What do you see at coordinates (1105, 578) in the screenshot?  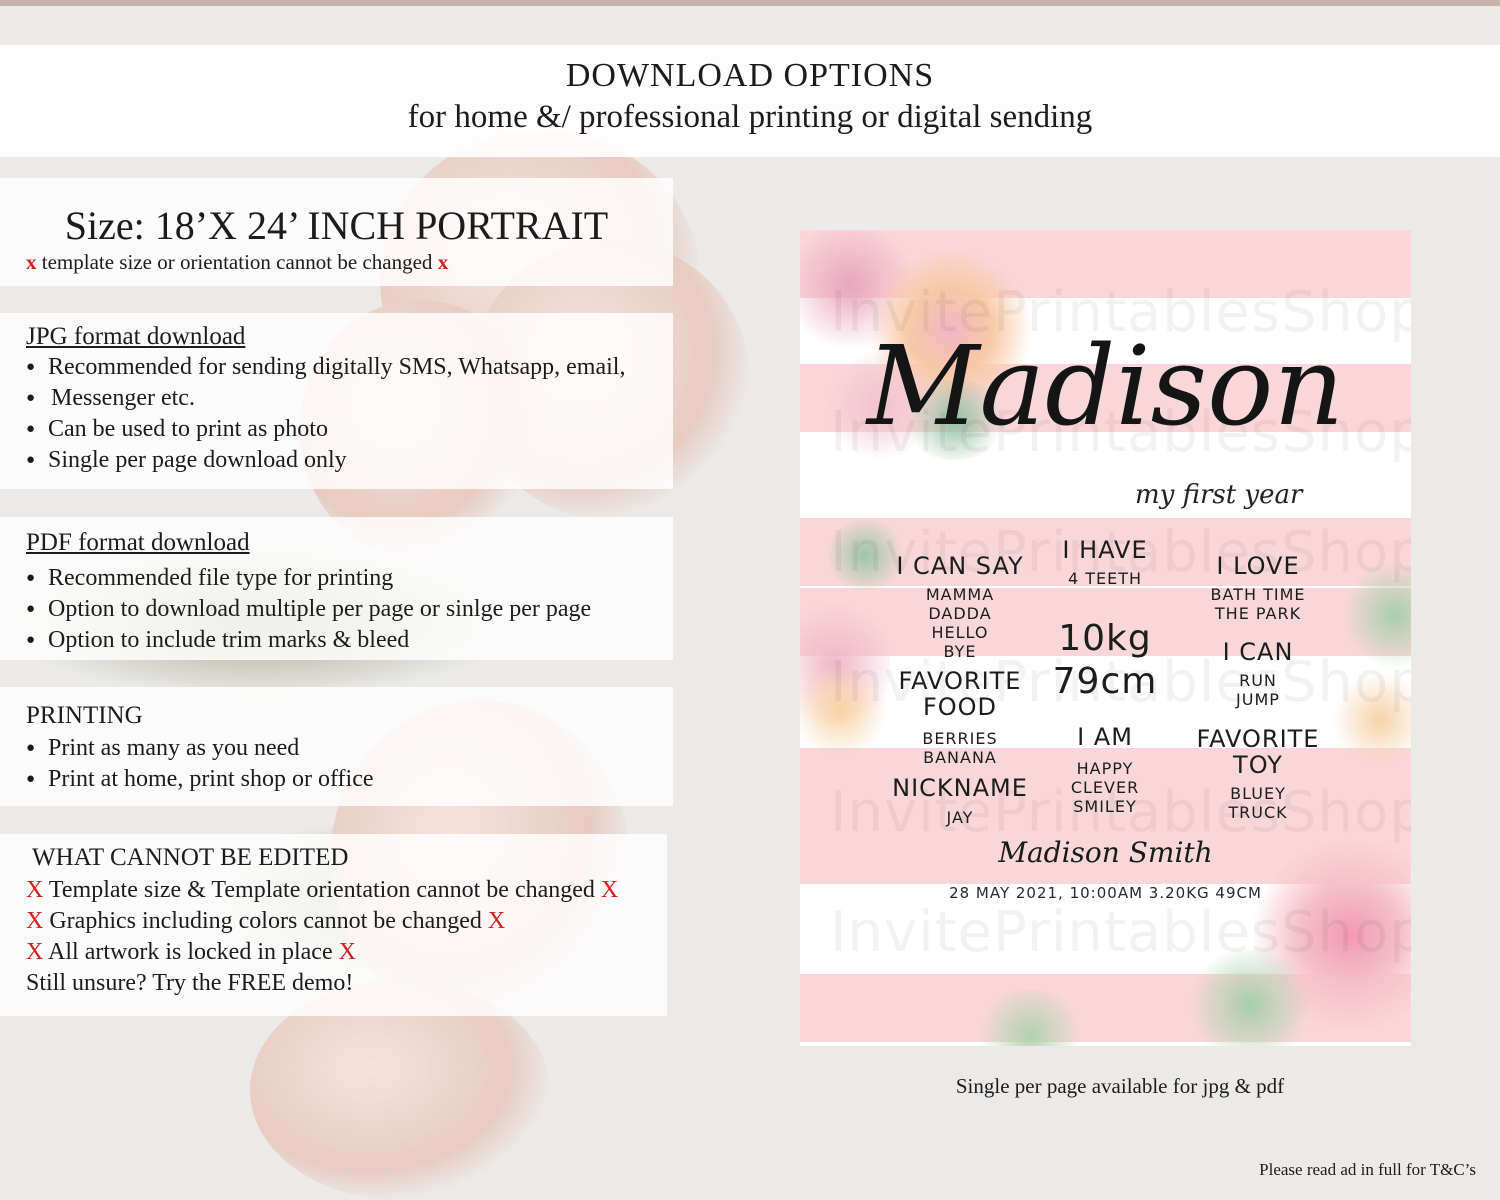 I see `have-value: 4 TEETH` at bounding box center [1105, 578].